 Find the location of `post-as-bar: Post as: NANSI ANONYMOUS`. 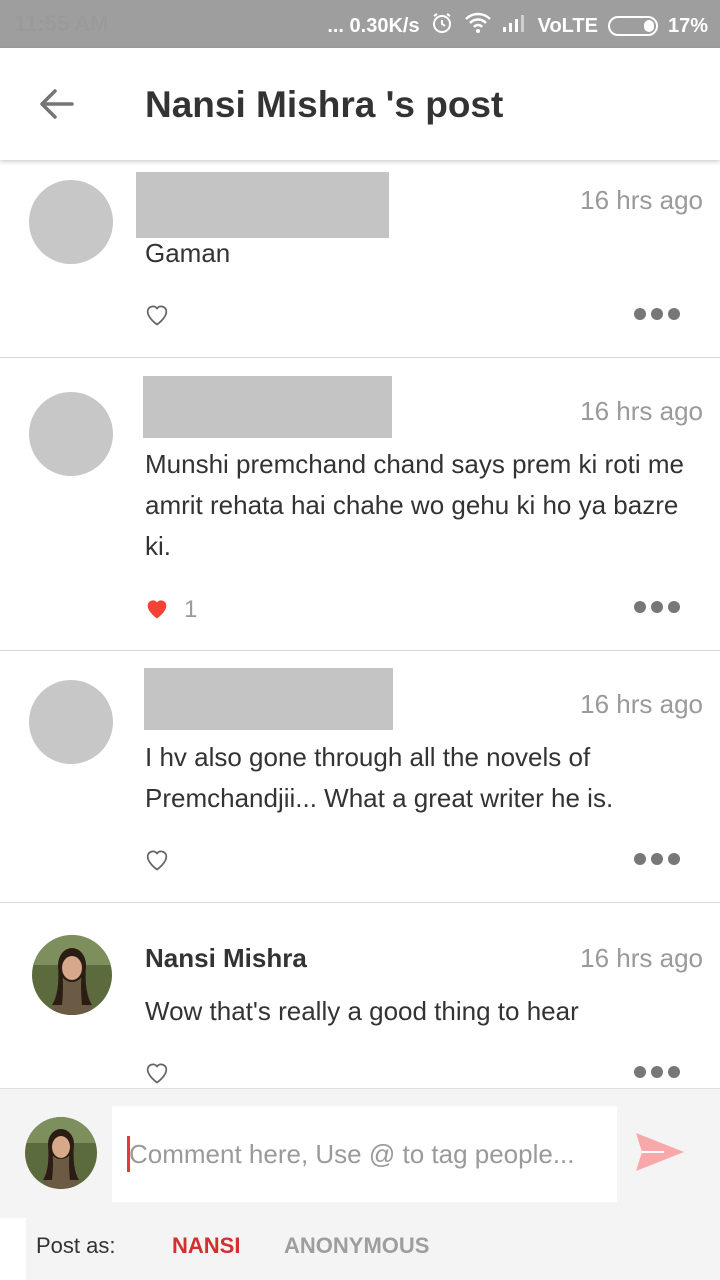

post-as-bar: Post as: NANSI ANONYMOUS is located at coordinates (373, 1249).